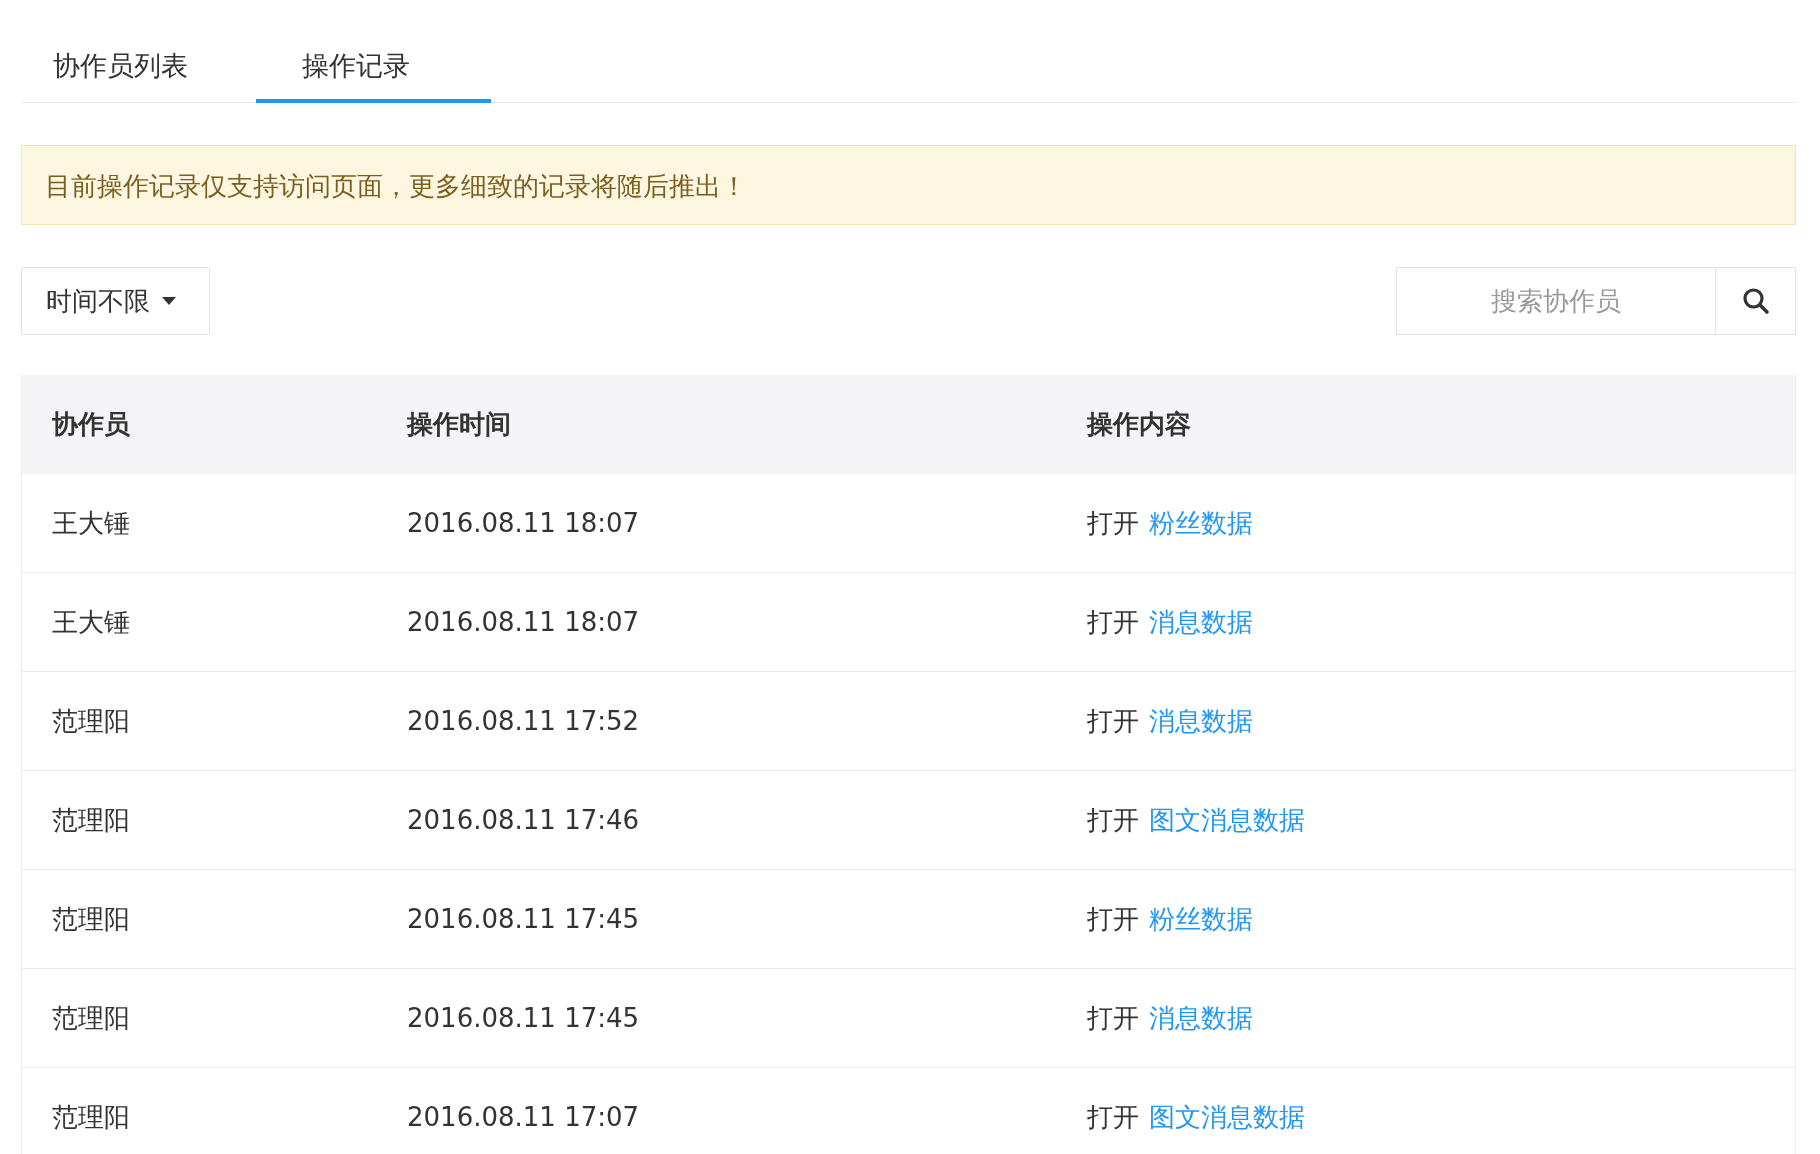  What do you see at coordinates (523, 1117) in the screenshot?
I see `table-cell-text: 2016.08.11 17:07` at bounding box center [523, 1117].